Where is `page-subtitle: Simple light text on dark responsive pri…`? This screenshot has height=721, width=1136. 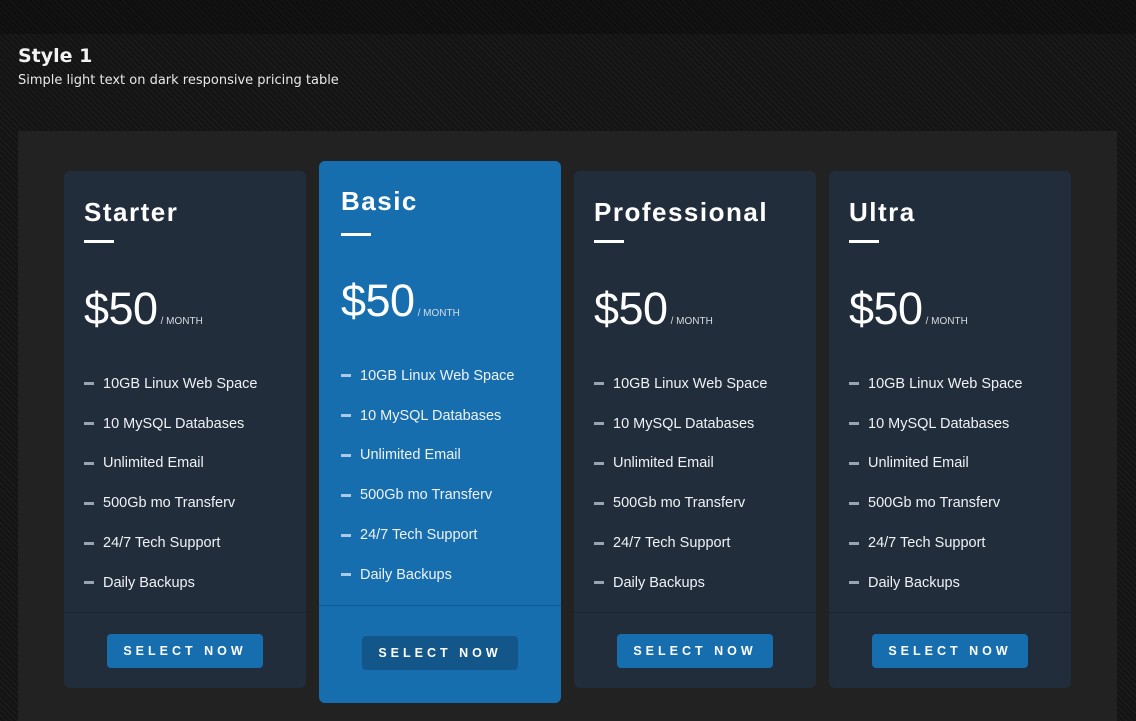 page-subtitle: Simple light text on dark responsive pri… is located at coordinates (178, 80).